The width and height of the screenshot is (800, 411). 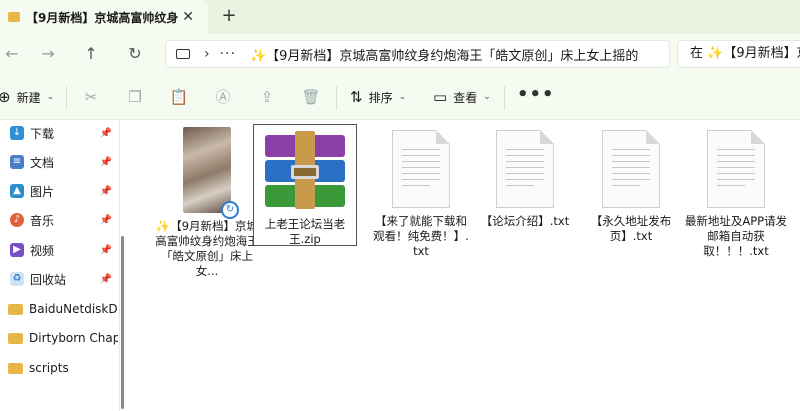 I want to click on file-item-txt: 最新地址及APP请发邮箱自动获取！！！.txt, so click(x=736, y=194).